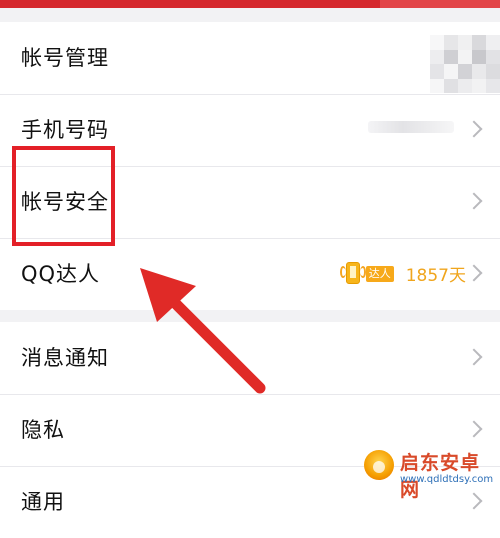  I want to click on qq-master-days: 1857天, so click(435, 275).